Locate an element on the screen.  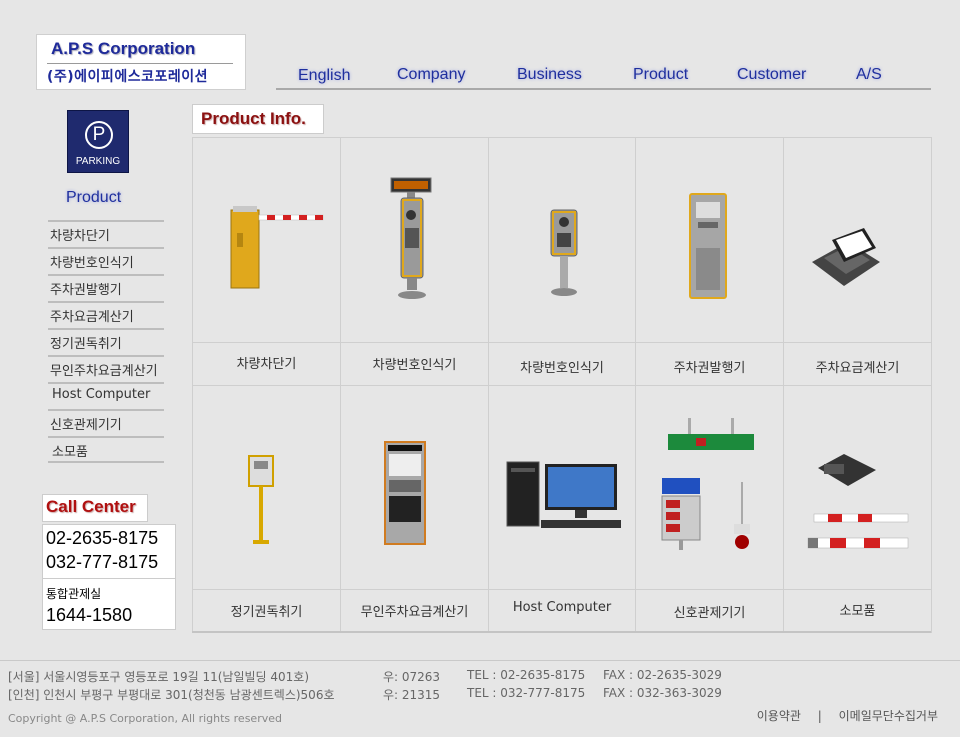
grid-bottom-rule is located at coordinates (561, 632).